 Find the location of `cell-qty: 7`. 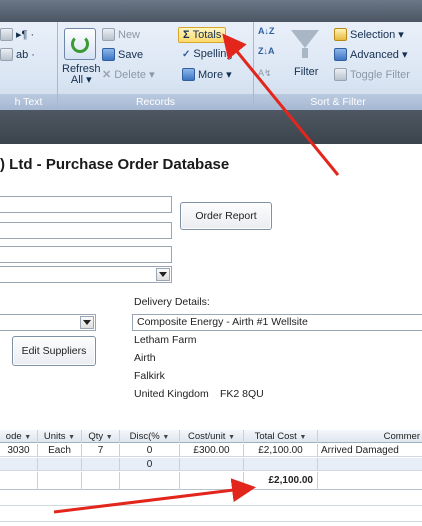

cell-qty: 7 is located at coordinates (101, 450).